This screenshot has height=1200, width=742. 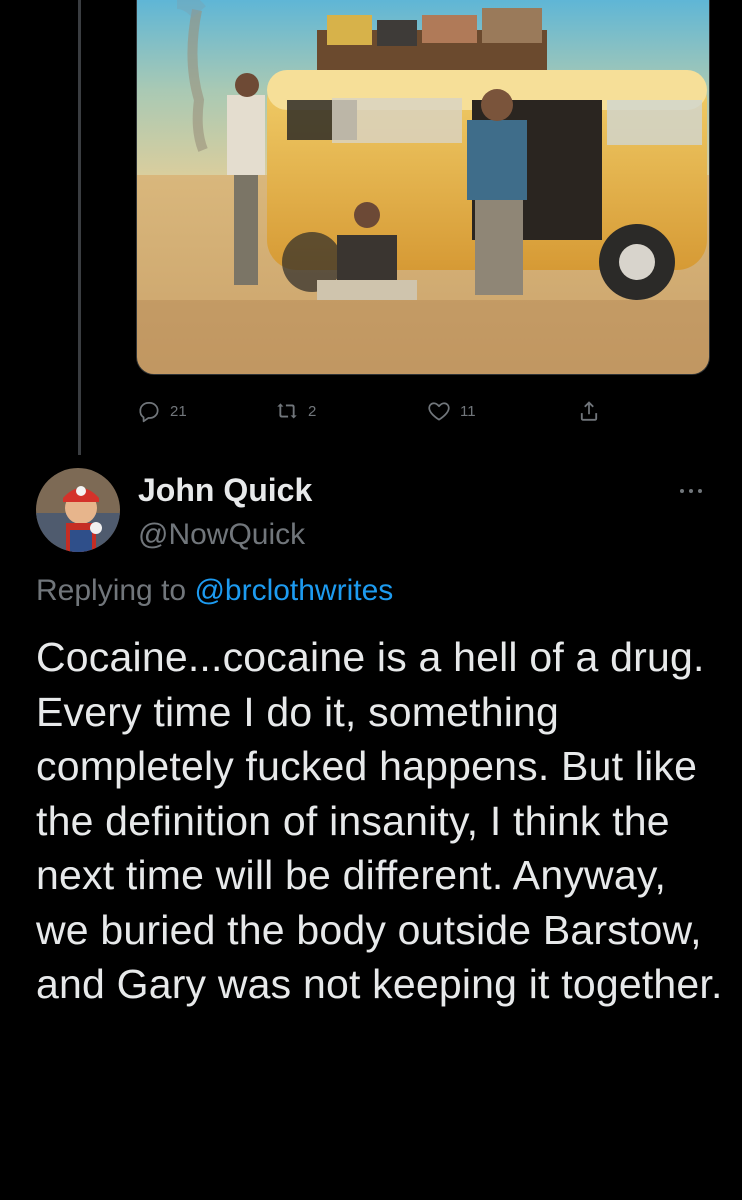 What do you see at coordinates (376, 513) in the screenshot?
I see `tweet-header: John Quick @NowQuick` at bounding box center [376, 513].